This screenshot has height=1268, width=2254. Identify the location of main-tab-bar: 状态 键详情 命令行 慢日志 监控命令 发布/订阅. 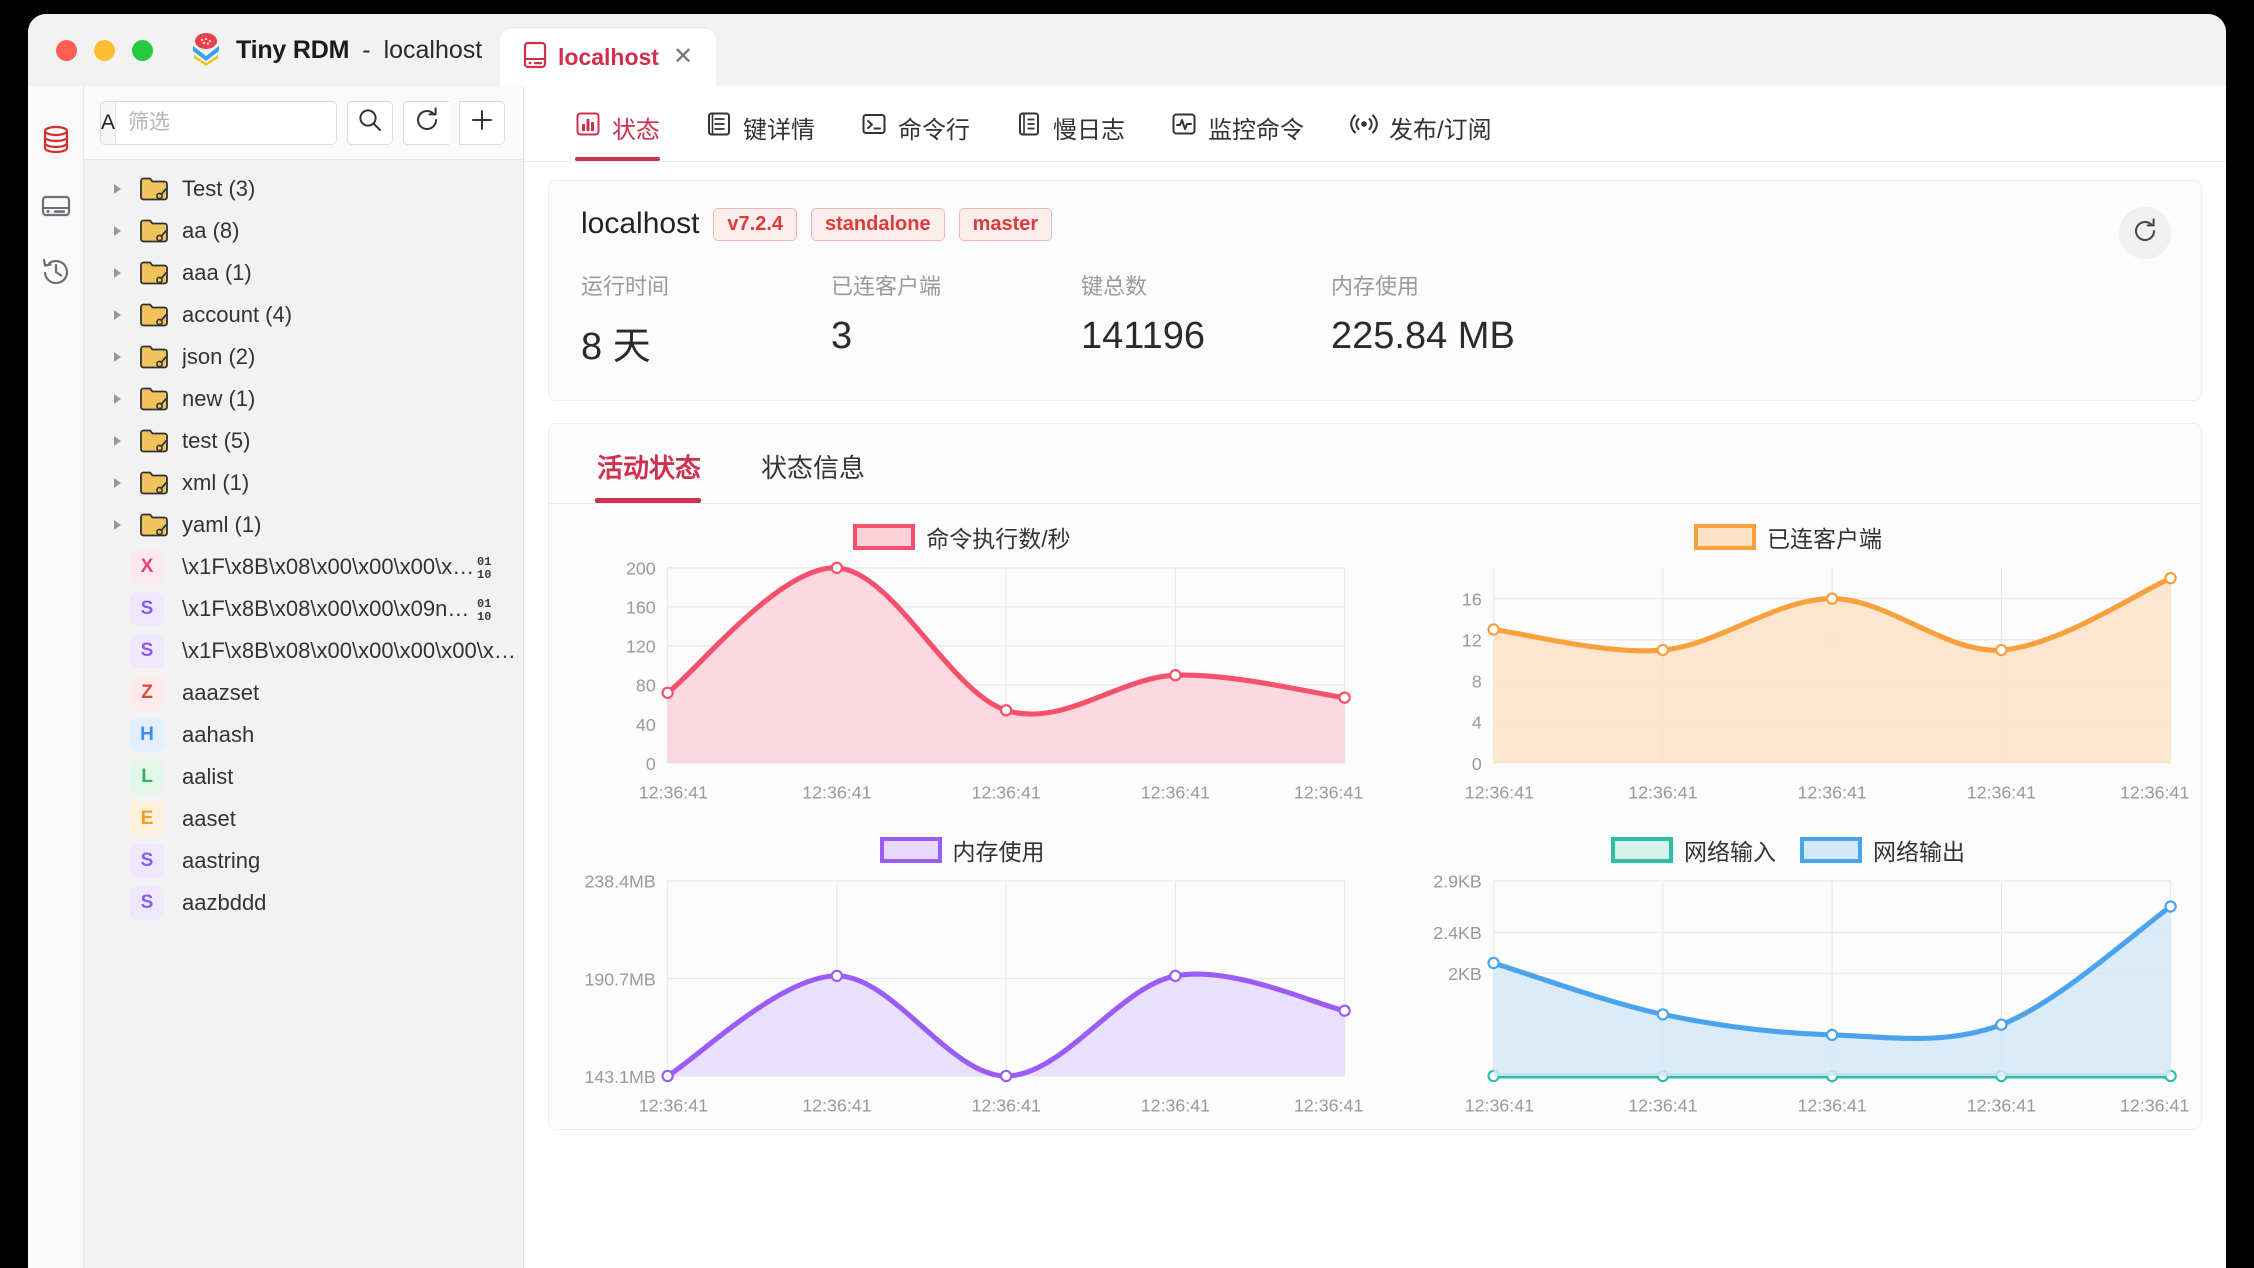
(1375, 124).